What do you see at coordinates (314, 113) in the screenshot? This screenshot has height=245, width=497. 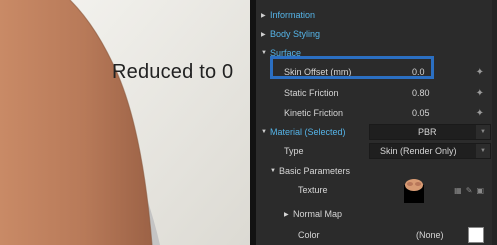 I see `kinetic-friction-label: Kinetic Friction` at bounding box center [314, 113].